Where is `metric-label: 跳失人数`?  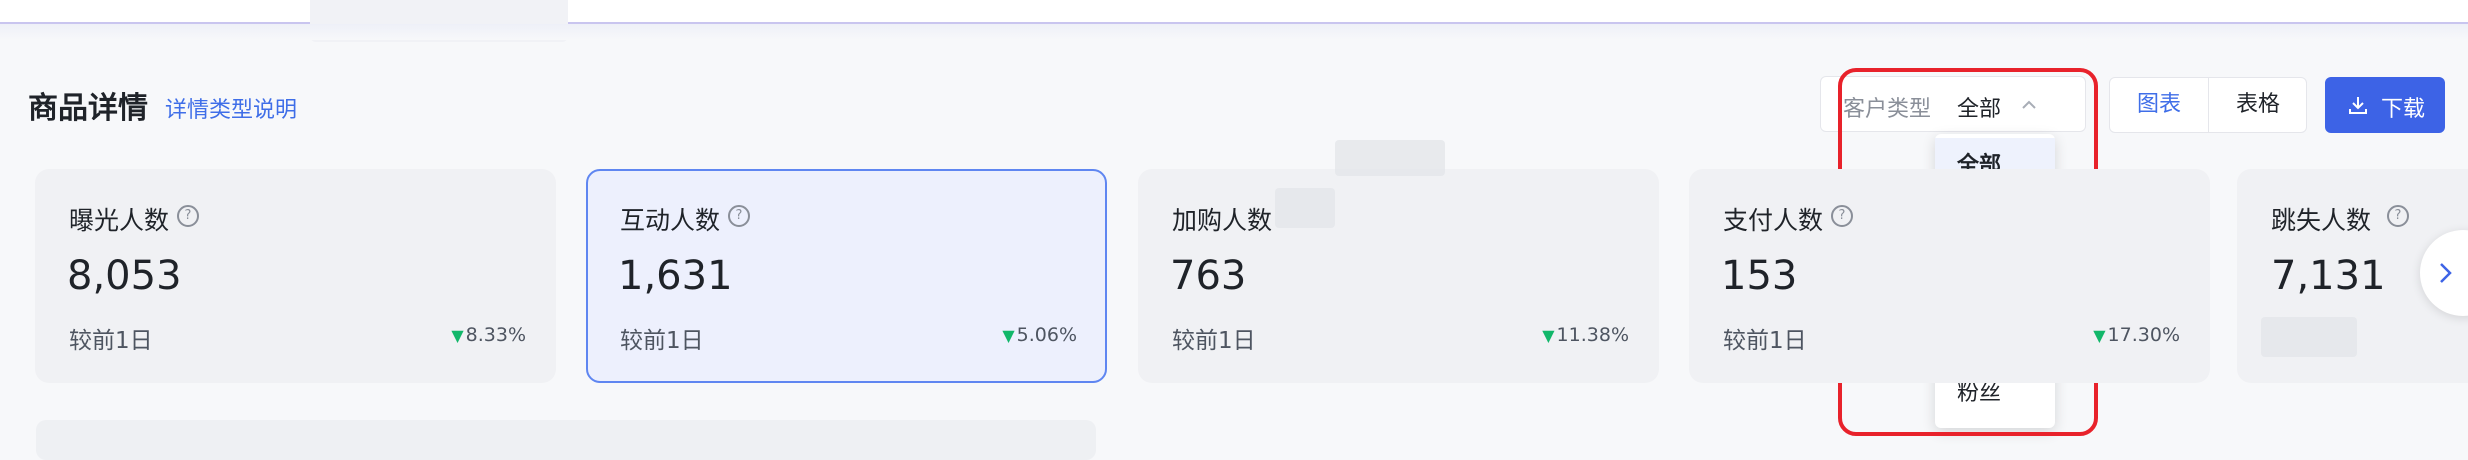 metric-label: 跳失人数 is located at coordinates (2321, 220).